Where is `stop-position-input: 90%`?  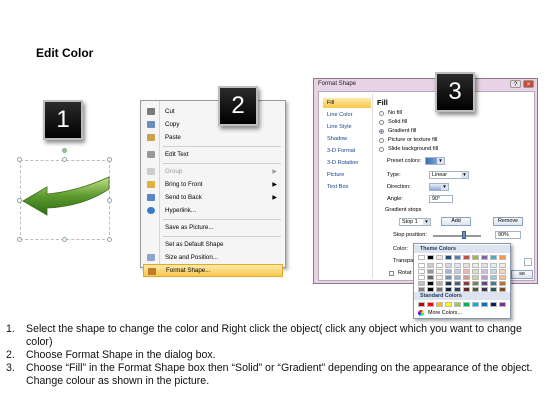
stop-position-input: 90% is located at coordinates (508, 235).